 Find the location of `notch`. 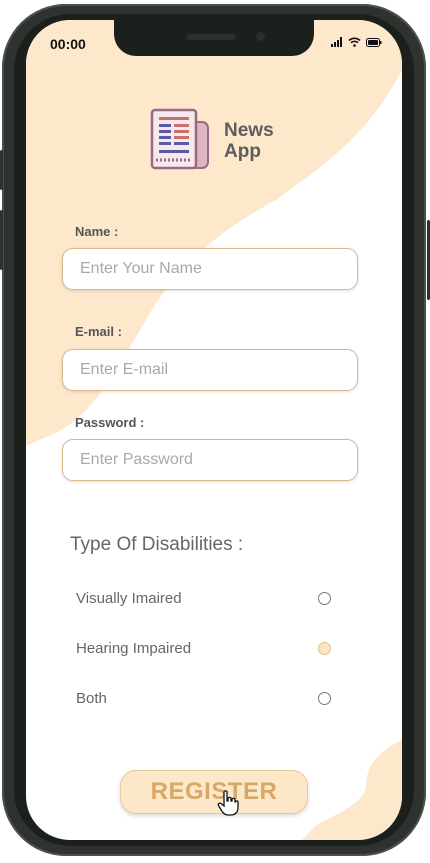

notch is located at coordinates (214, 38).